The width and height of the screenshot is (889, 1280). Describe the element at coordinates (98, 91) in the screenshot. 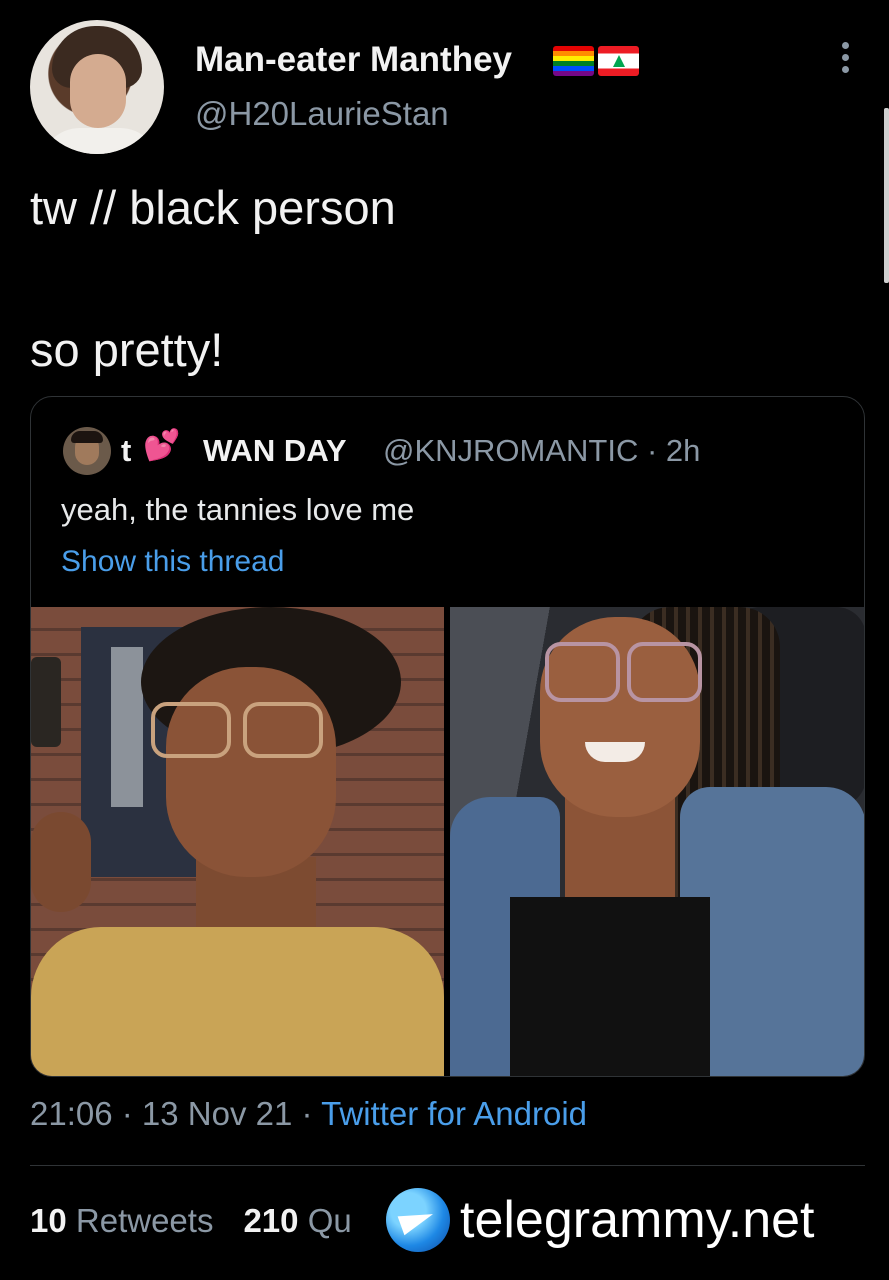

I see `avatar-face` at that location.